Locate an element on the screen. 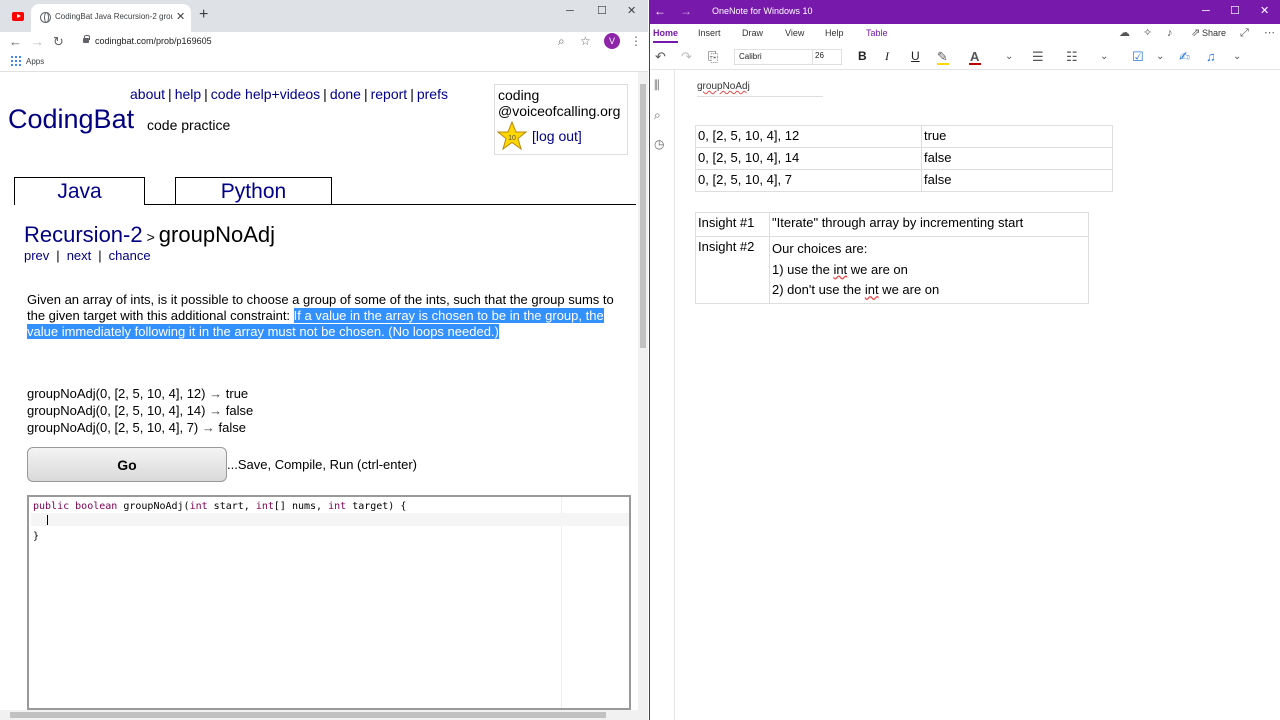 This screenshot has width=1280, height=720. spelling-icon: ✍ is located at coordinates (1184, 56).